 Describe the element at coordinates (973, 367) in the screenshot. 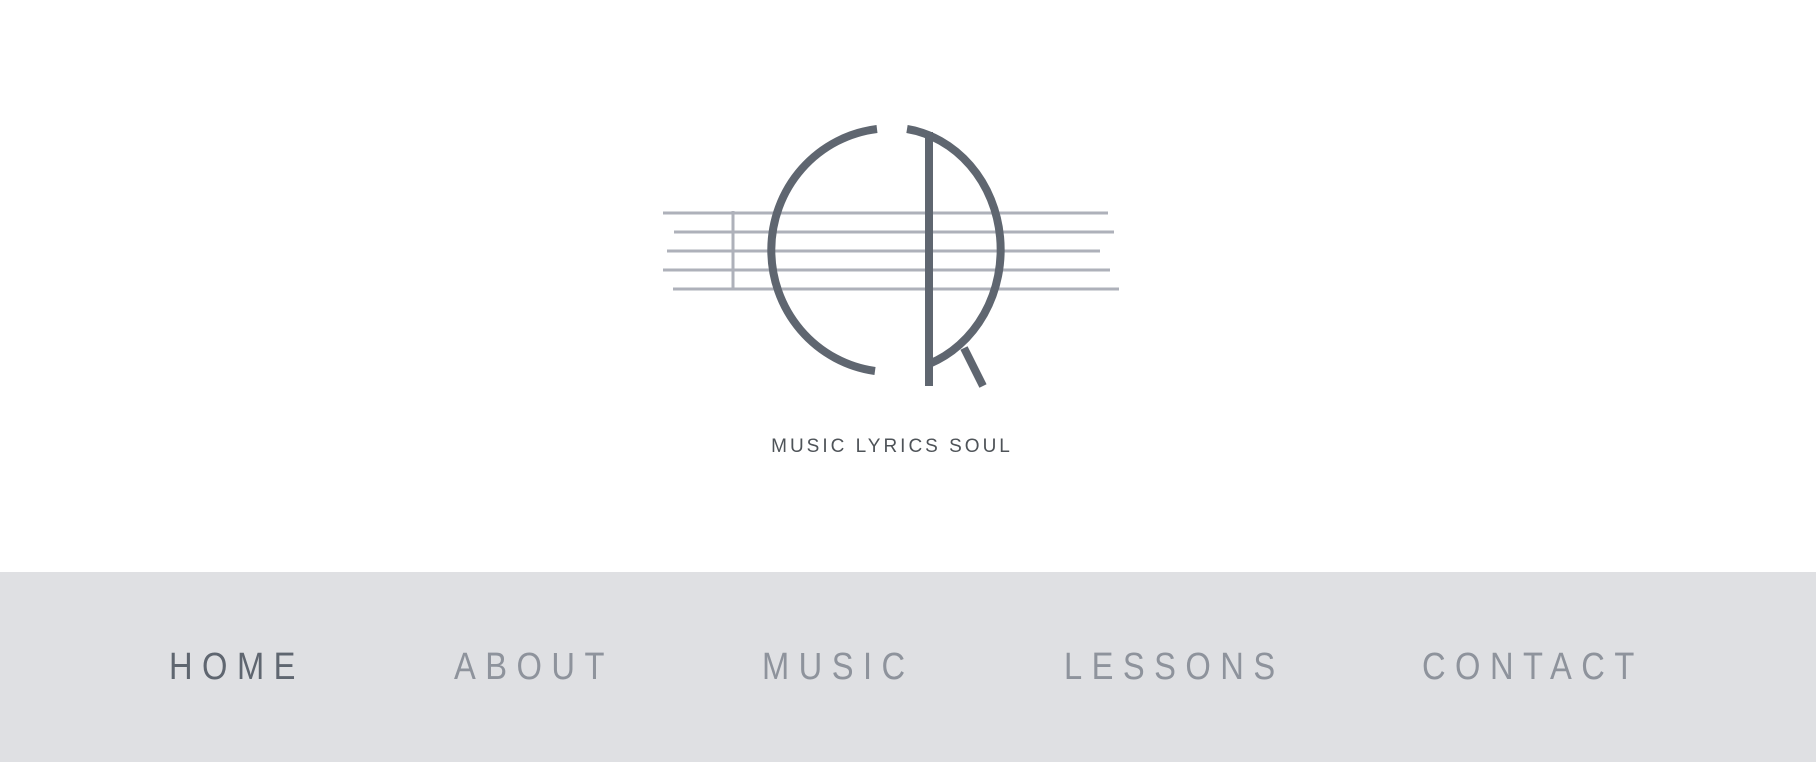

I see `letter-r-leg` at that location.